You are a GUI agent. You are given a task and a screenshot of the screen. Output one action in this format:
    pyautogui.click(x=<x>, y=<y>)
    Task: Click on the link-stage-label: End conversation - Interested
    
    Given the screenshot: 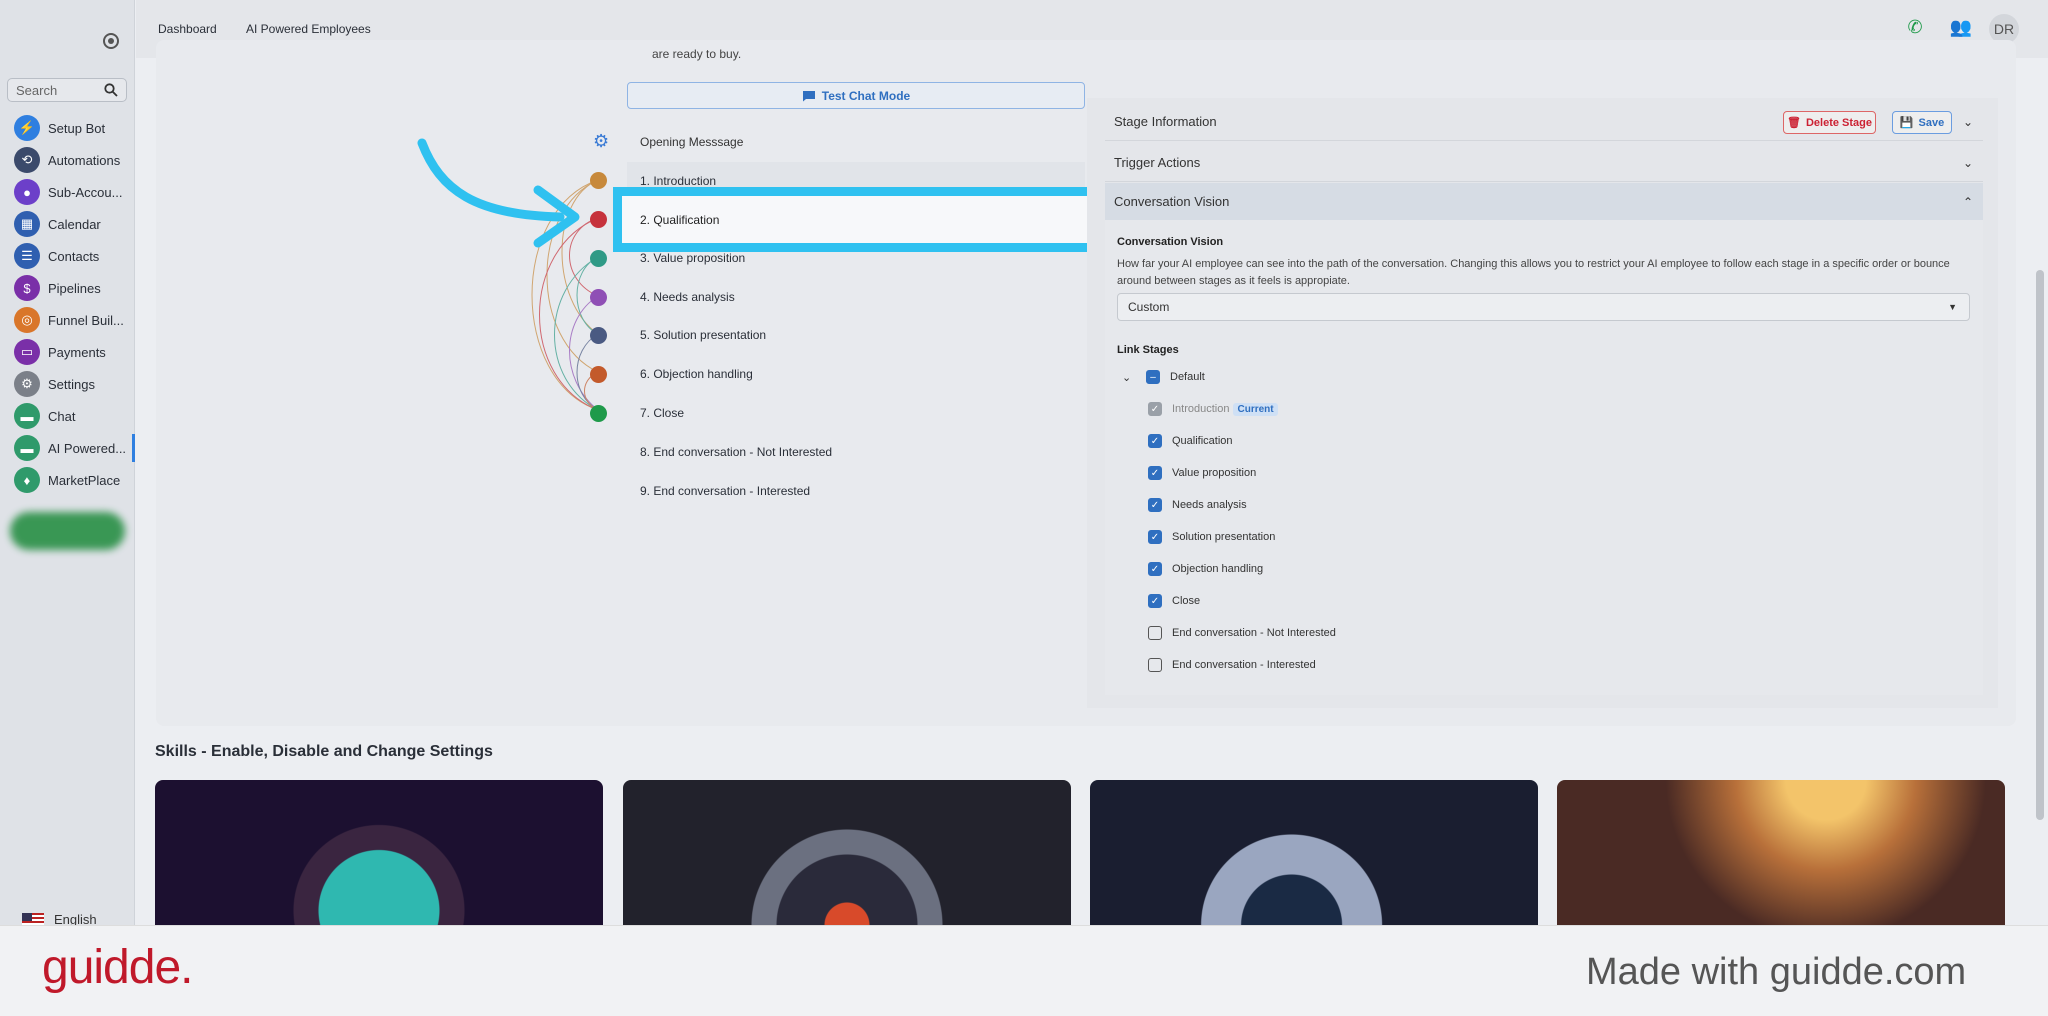 What is the action you would take?
    pyautogui.click(x=1244, y=665)
    